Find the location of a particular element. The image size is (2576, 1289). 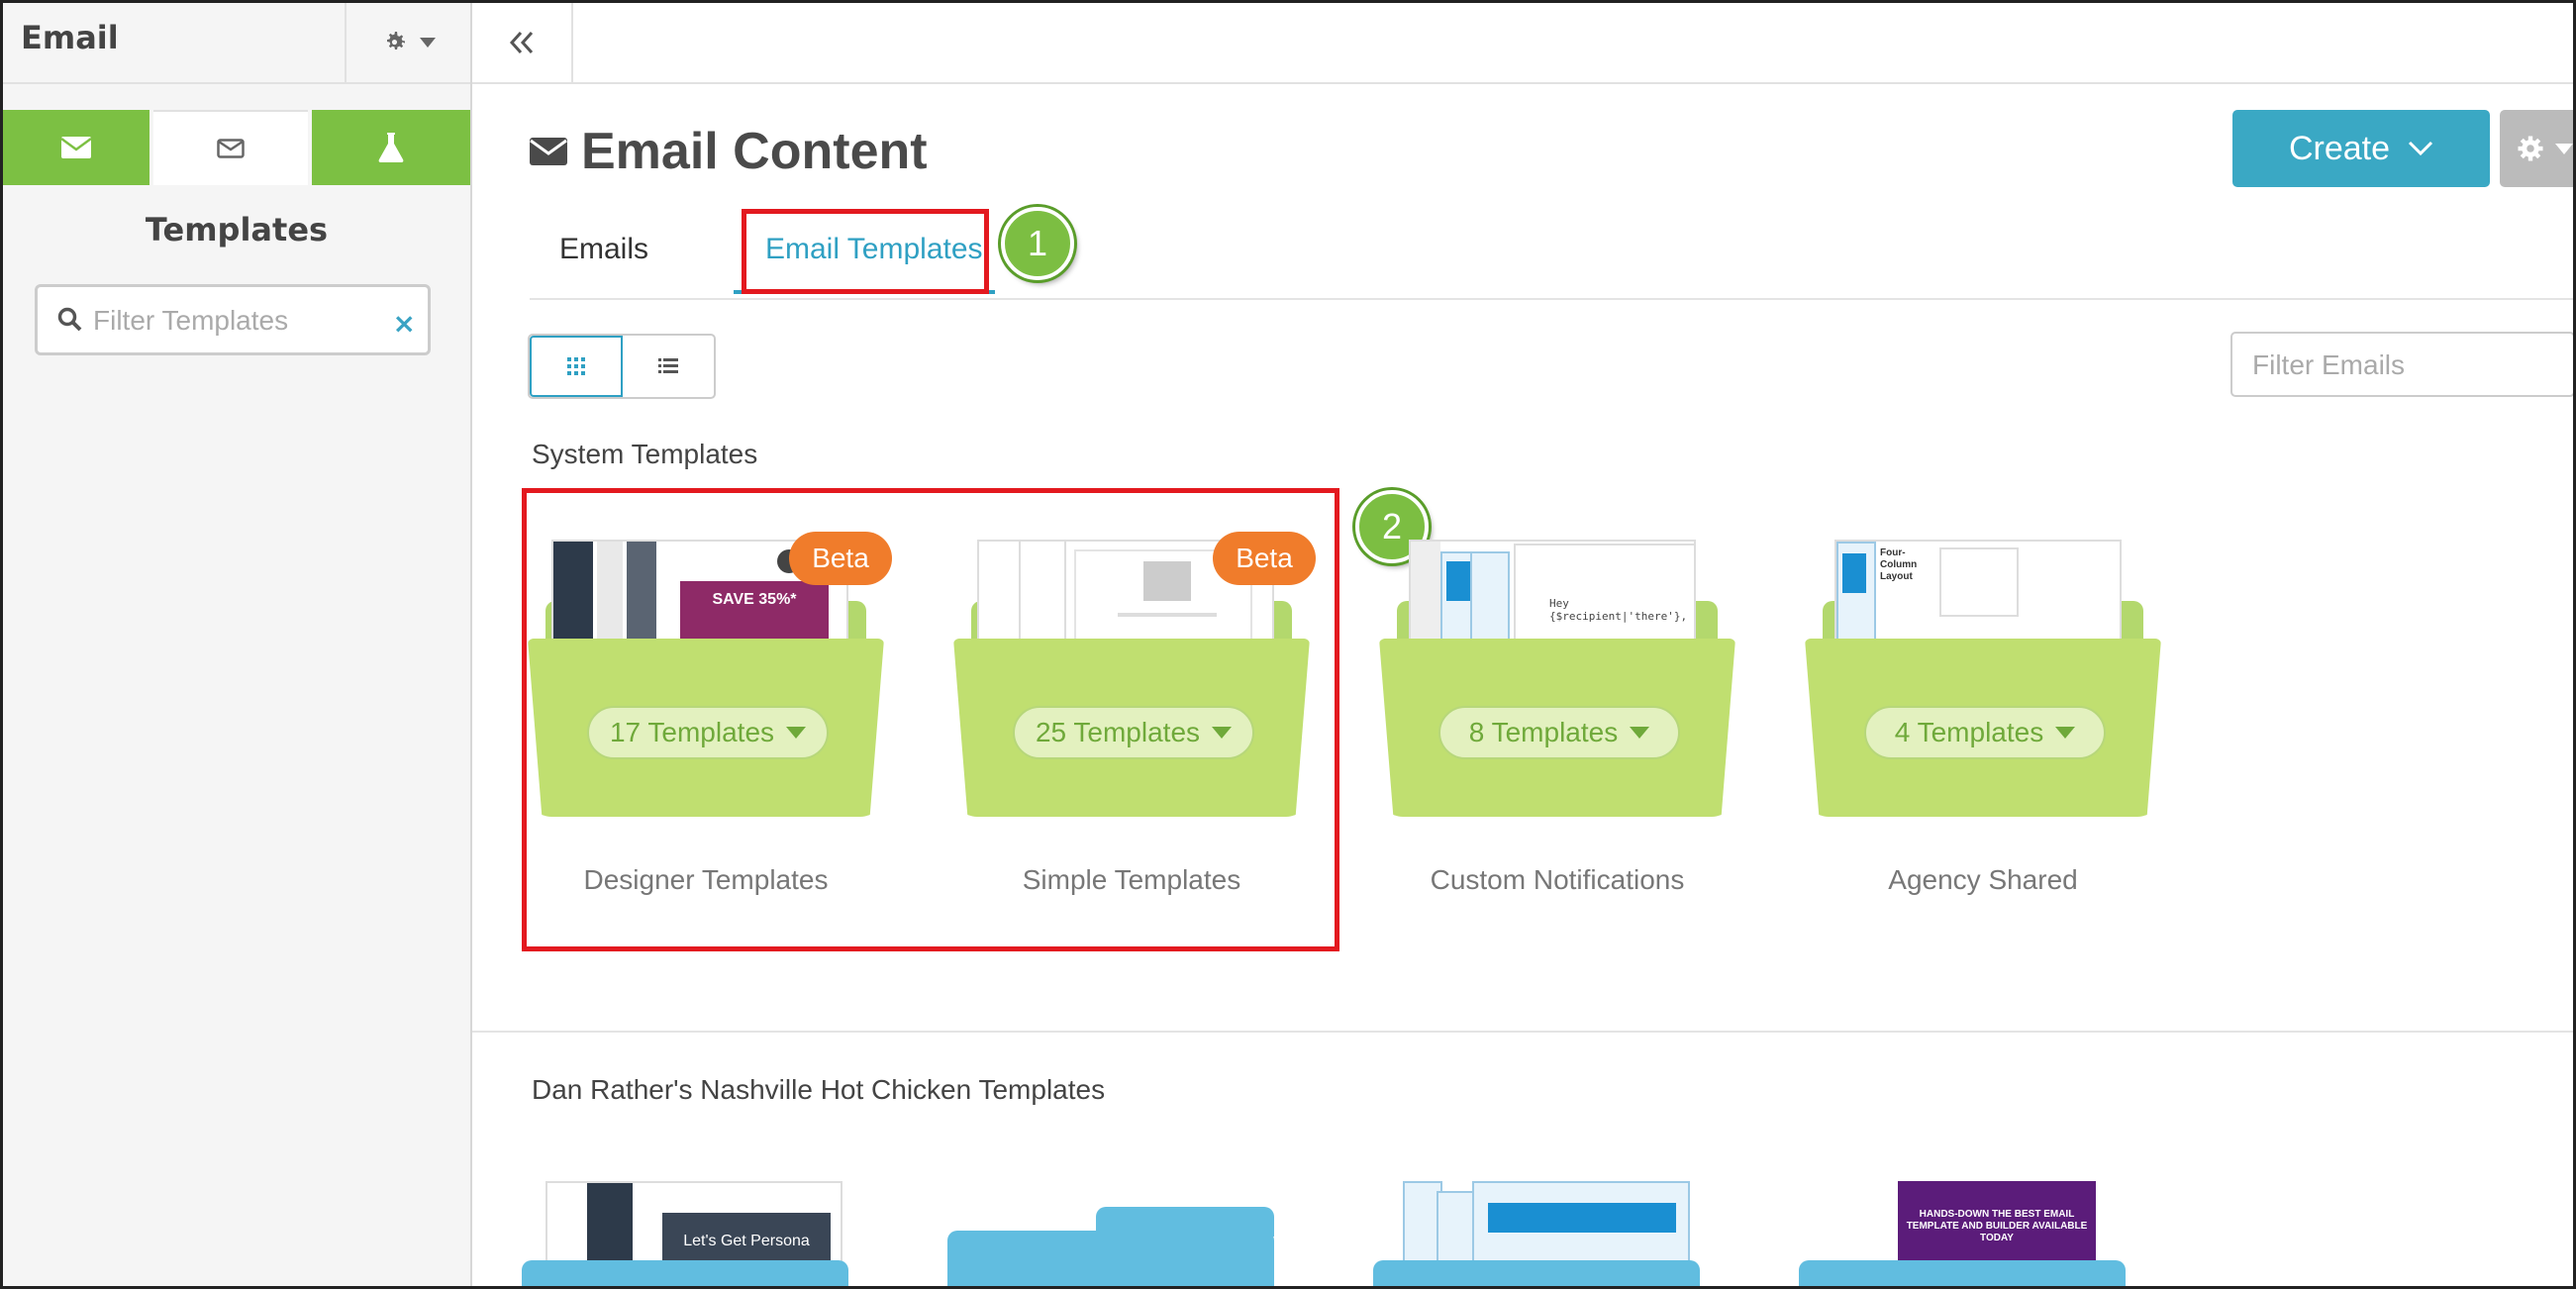

sidebar-settings-button is located at coordinates (408, 43).